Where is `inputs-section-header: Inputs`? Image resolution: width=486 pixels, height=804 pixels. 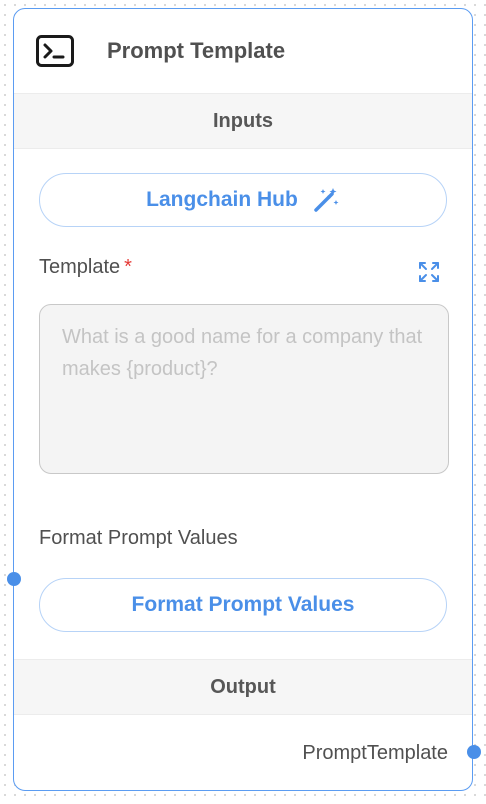
inputs-section-header: Inputs is located at coordinates (243, 121).